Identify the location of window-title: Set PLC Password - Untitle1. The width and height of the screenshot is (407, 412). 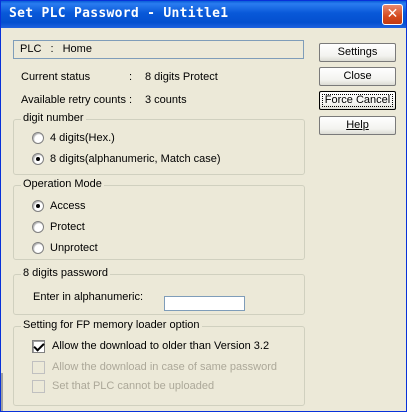
(119, 13).